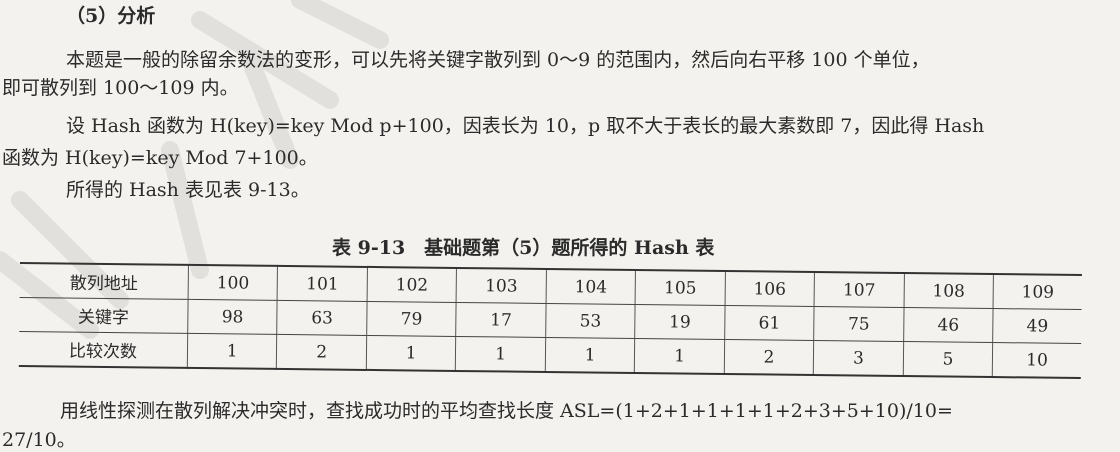 This screenshot has height=452, width=1120. I want to click on table-cell: 75, so click(858, 324).